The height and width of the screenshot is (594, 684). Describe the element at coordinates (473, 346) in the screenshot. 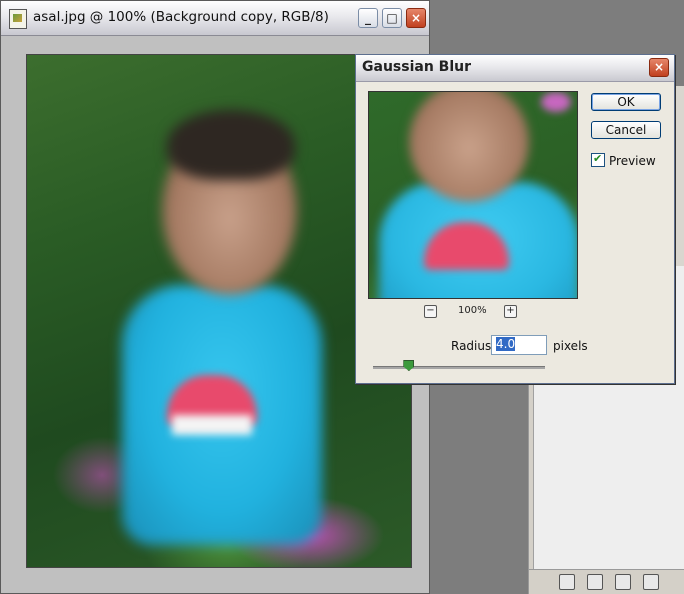

I see `radius-label: Radius:` at that location.